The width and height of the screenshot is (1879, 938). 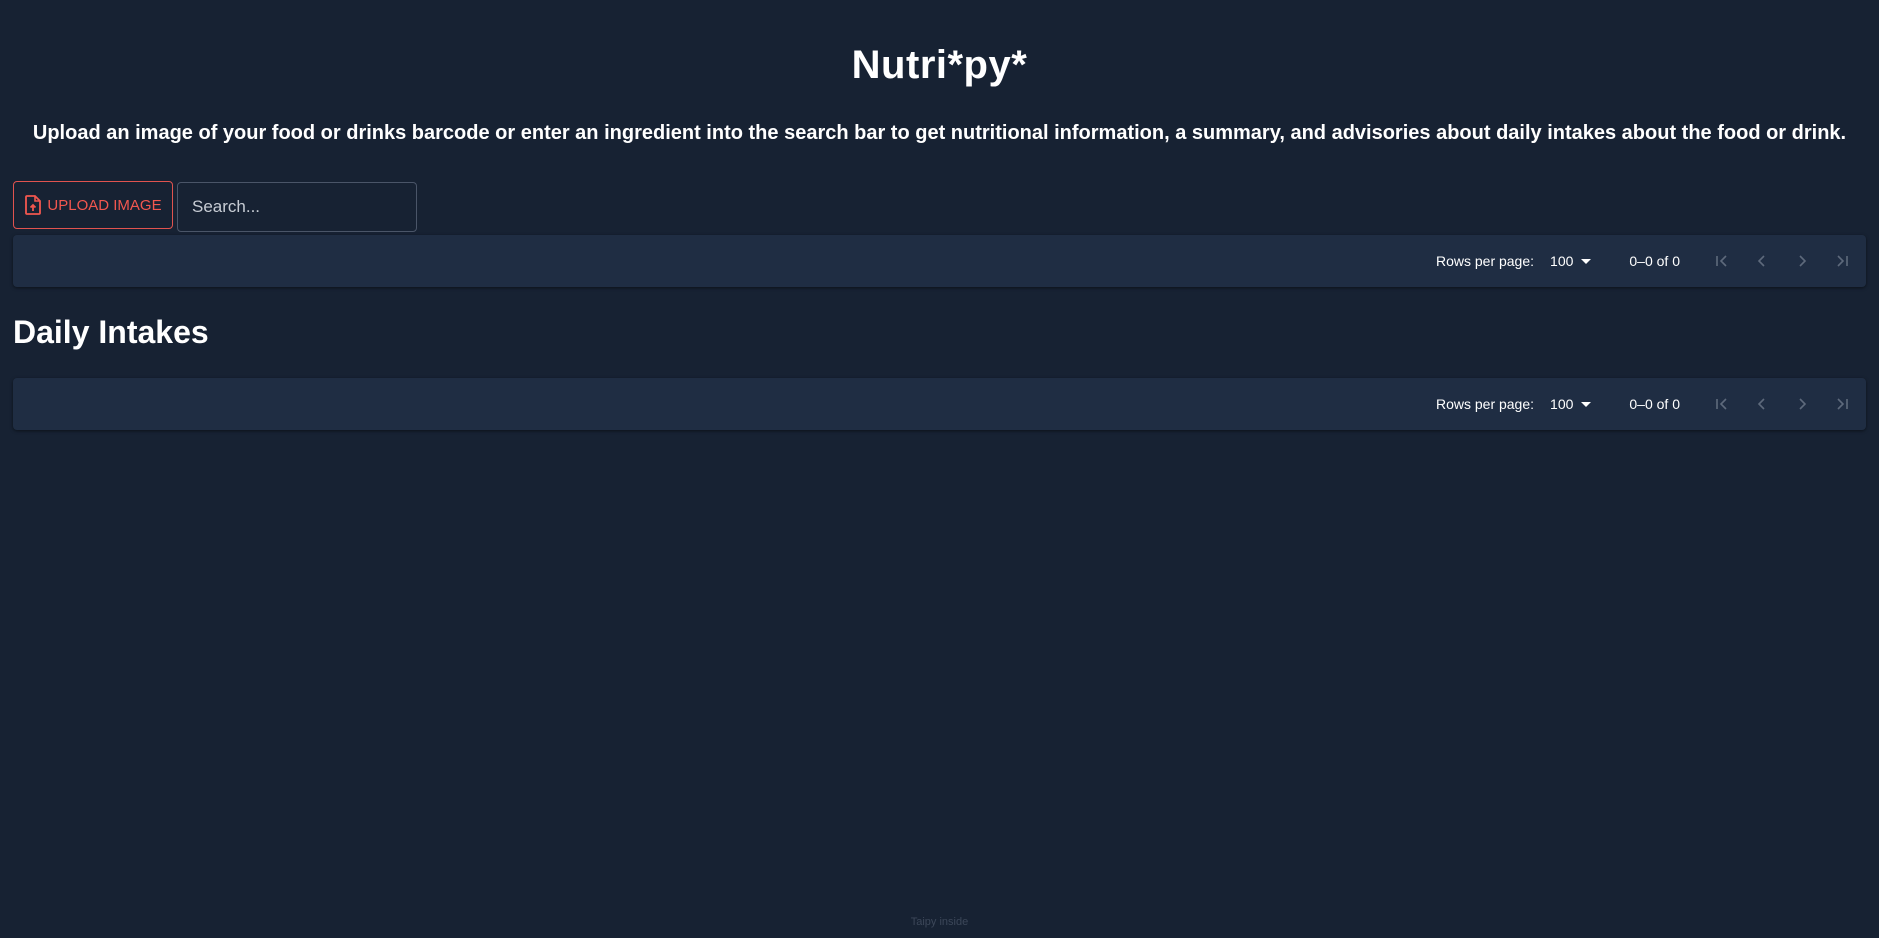 I want to click on toolbar: UPLOAD IMAGE, so click(x=215, y=206).